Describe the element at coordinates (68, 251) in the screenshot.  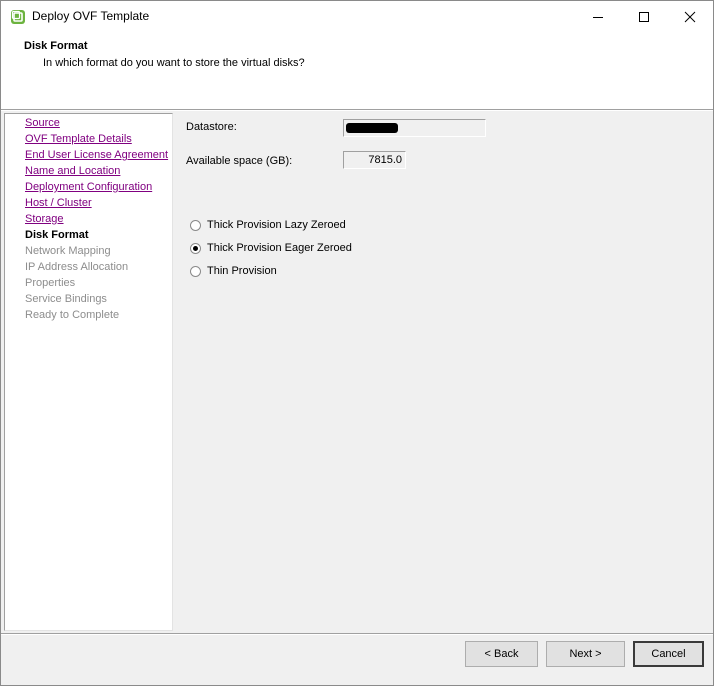
I see `sidebar-step-network-mapping: Network Mapping` at that location.